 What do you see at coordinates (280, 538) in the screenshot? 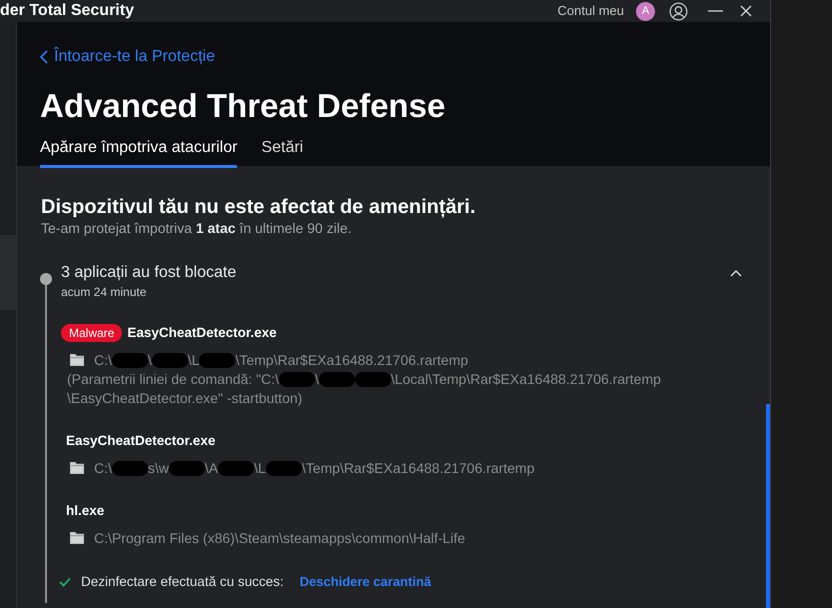
I see `path-text: C:\Program Files (x86)\Steam\steamapps\common\Half-Life` at bounding box center [280, 538].